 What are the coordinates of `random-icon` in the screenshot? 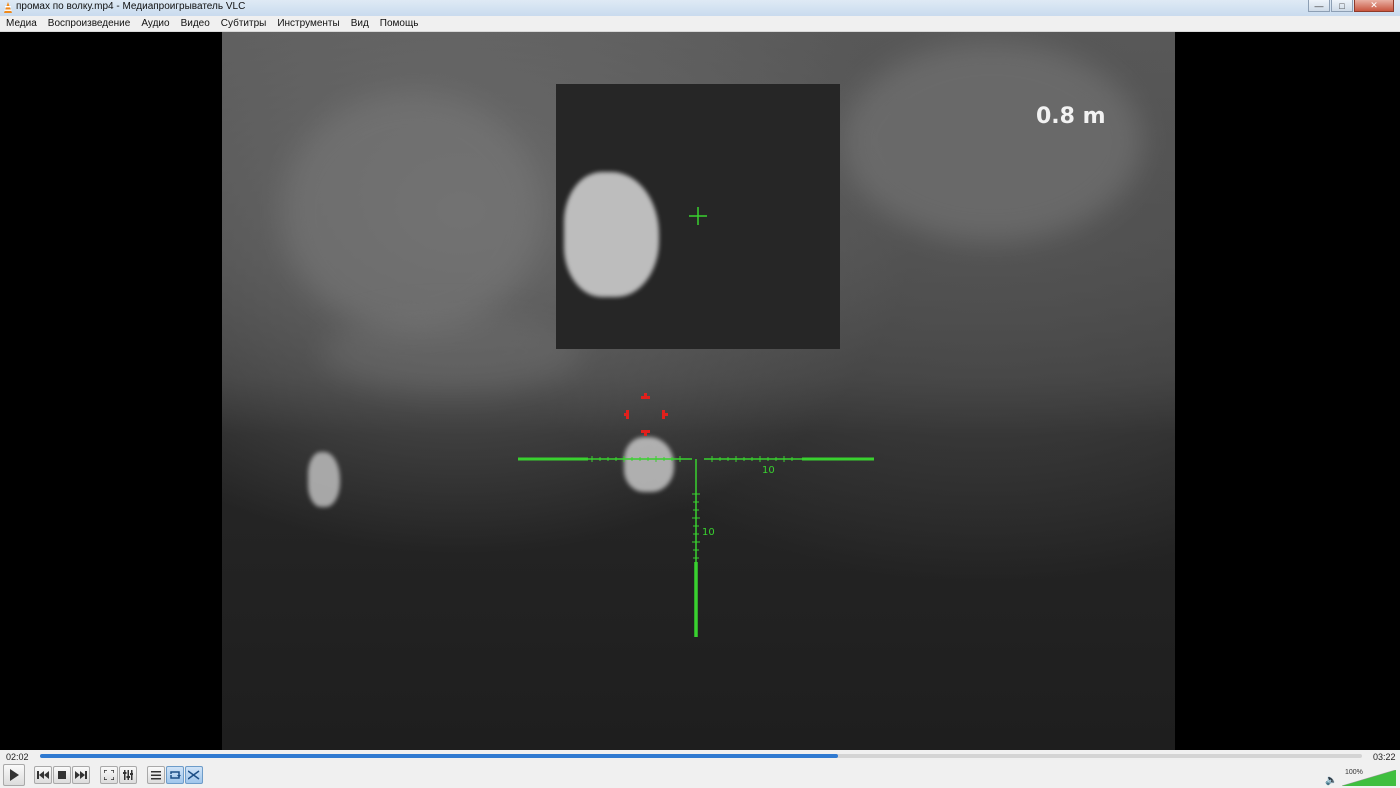 It's located at (194, 775).